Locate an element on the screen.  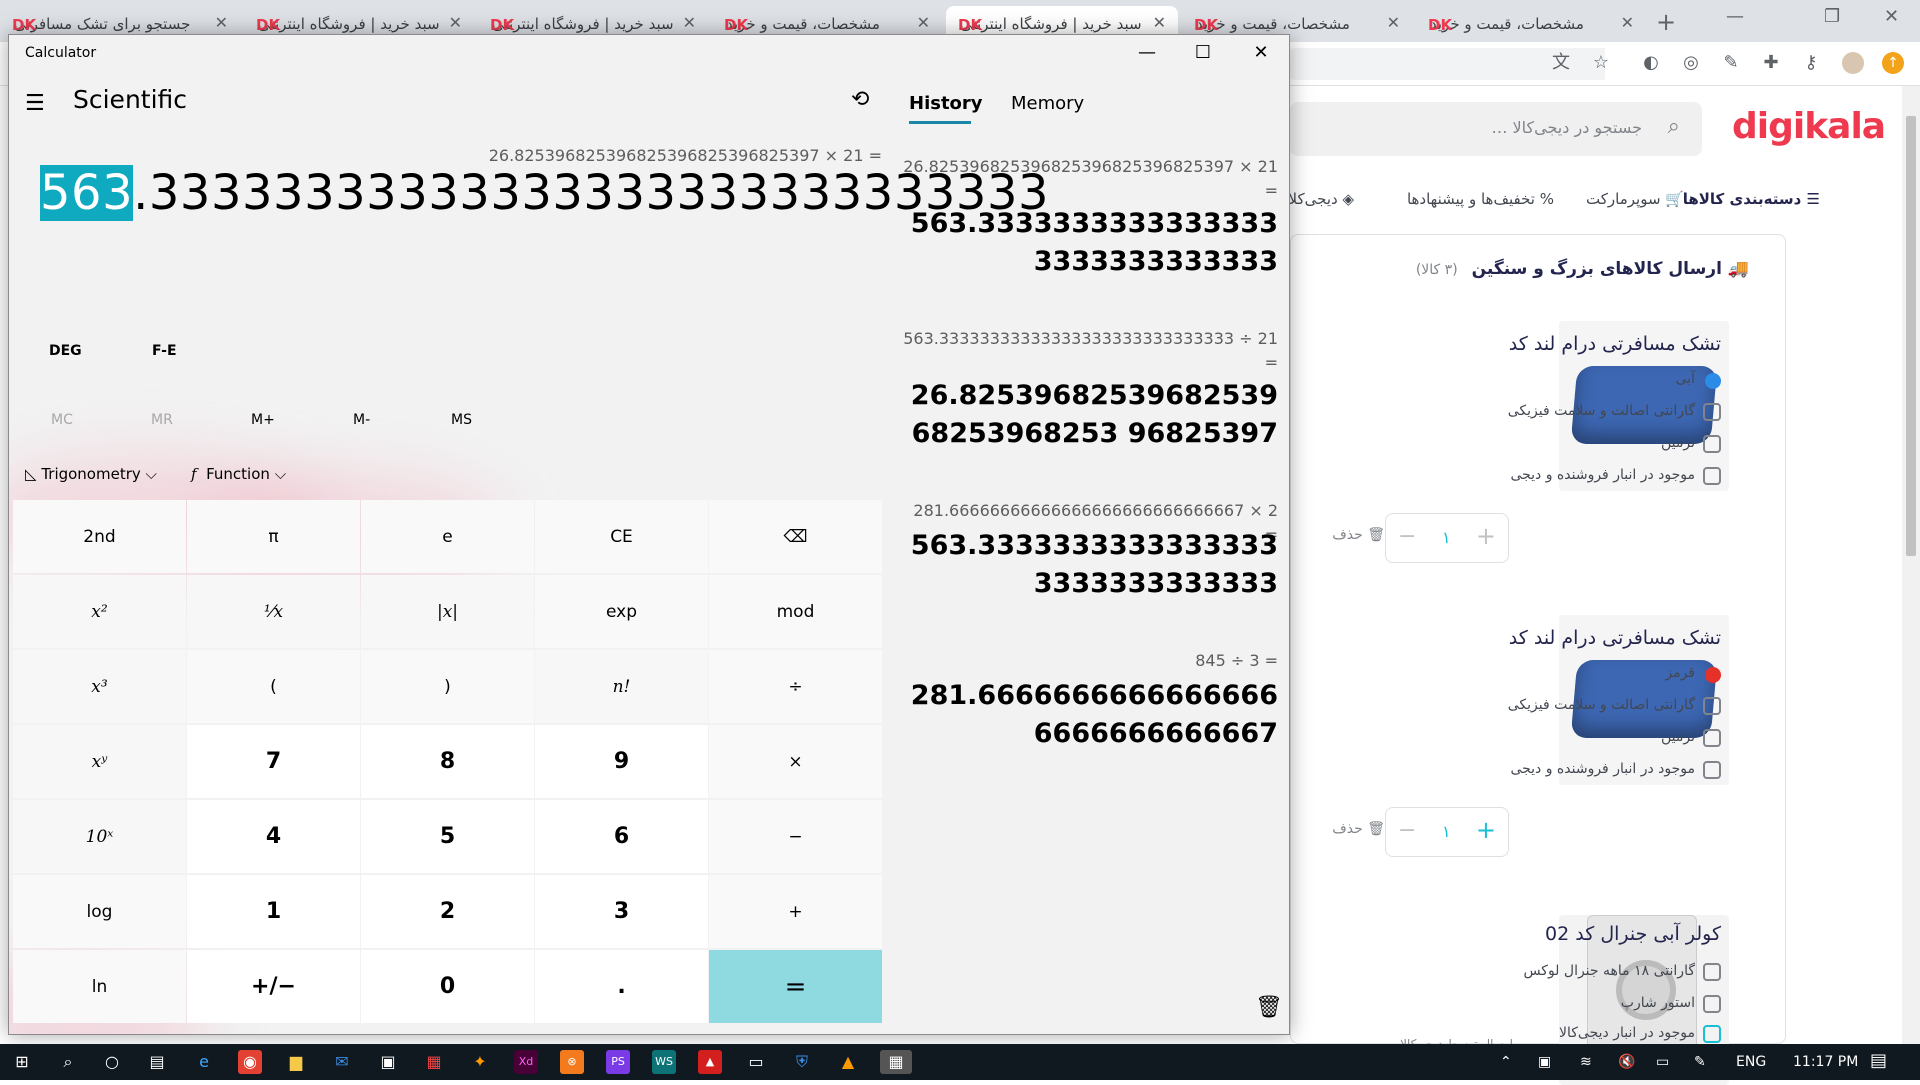
minimize-browser-icon: — is located at coordinates (1735, 16).